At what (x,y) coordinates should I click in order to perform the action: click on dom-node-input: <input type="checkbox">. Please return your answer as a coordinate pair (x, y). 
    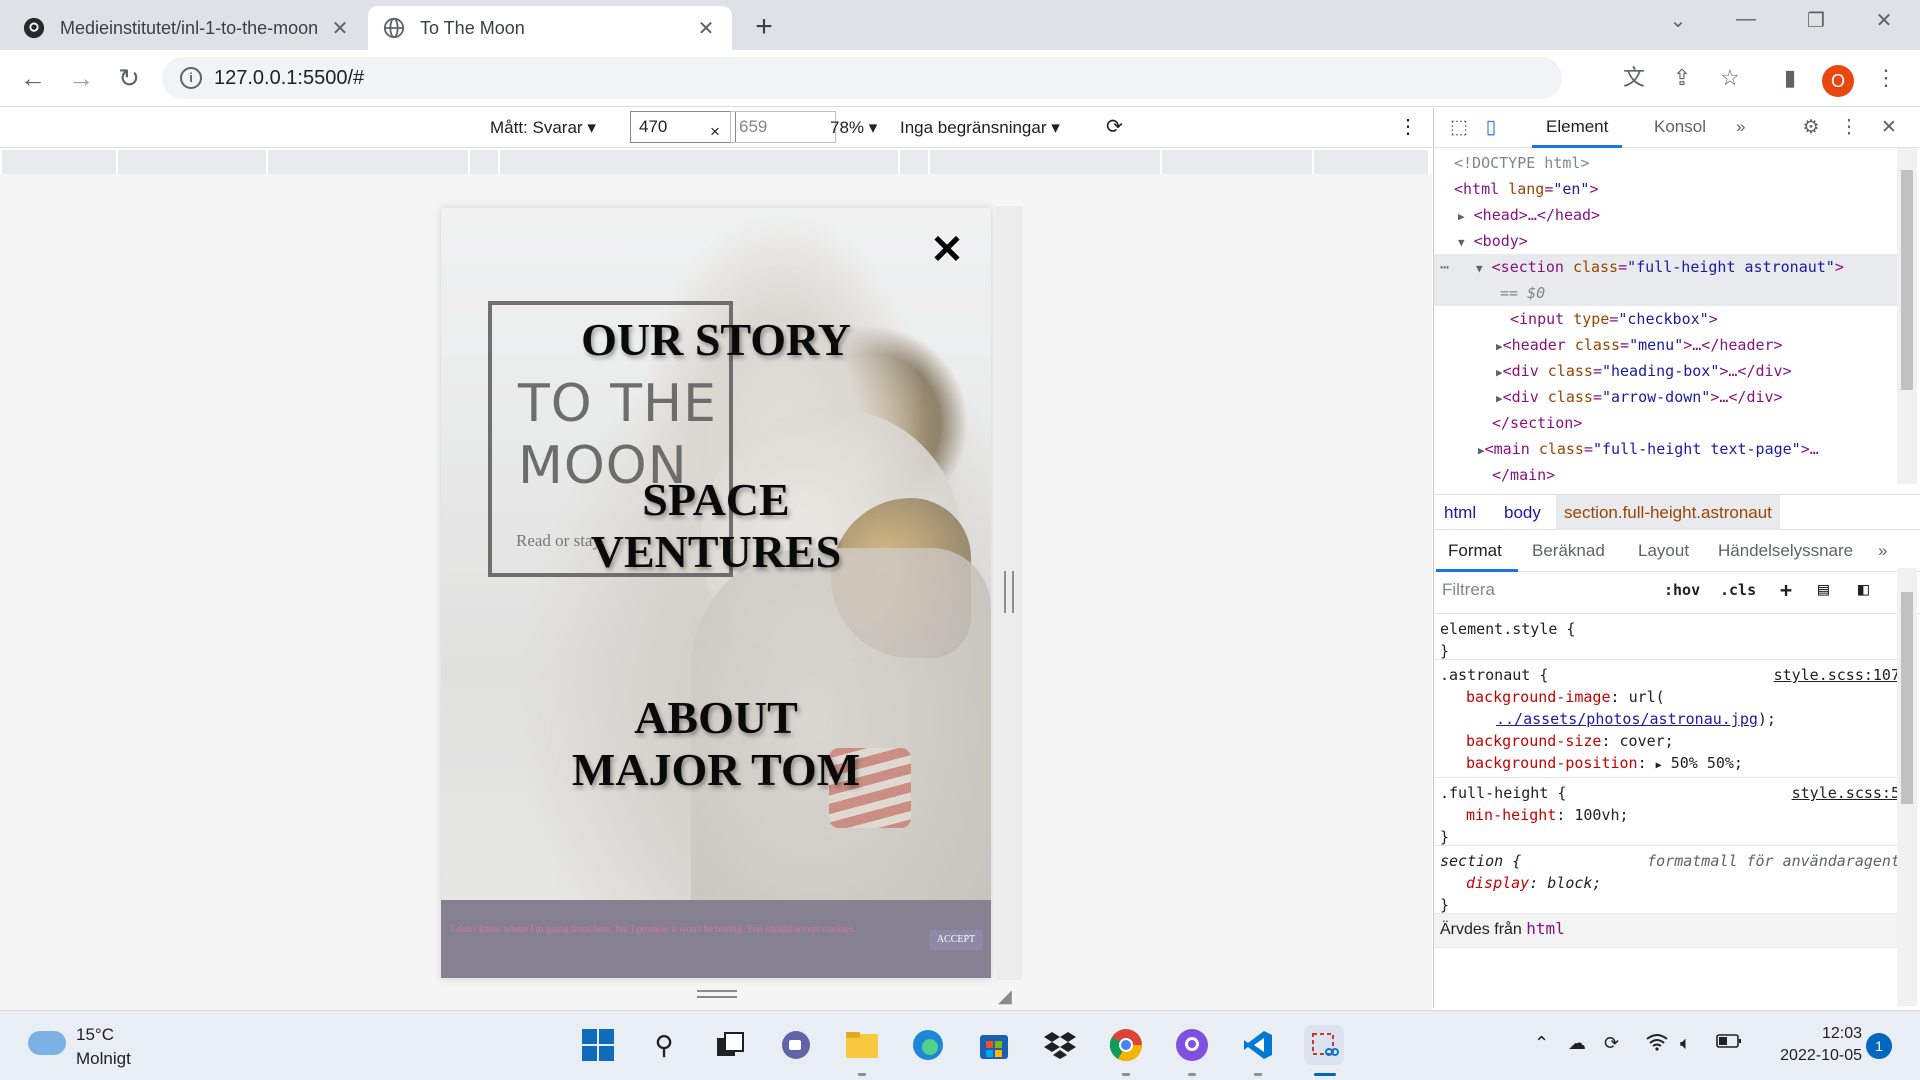
    Looking at the image, I should click on (1715, 319).